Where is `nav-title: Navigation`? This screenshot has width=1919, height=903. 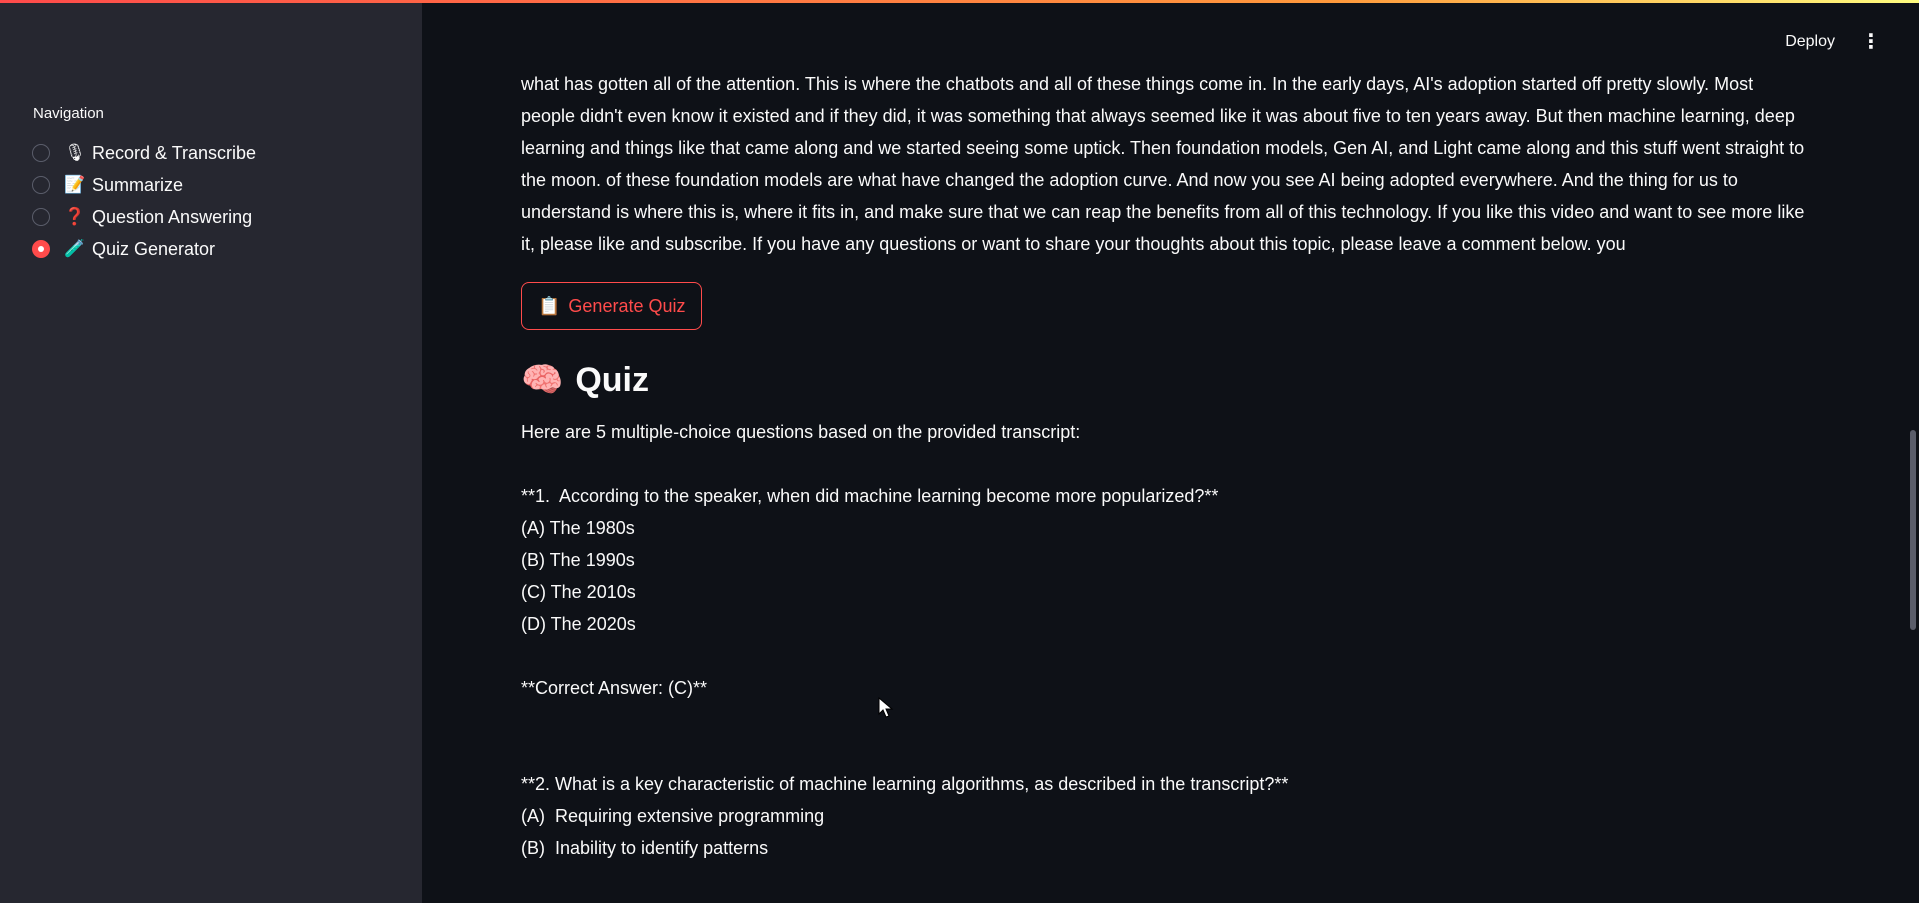 nav-title: Navigation is located at coordinates (68, 113).